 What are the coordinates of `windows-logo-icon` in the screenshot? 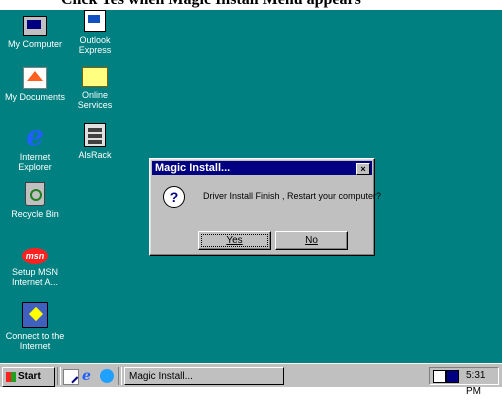 It's located at (11, 377).